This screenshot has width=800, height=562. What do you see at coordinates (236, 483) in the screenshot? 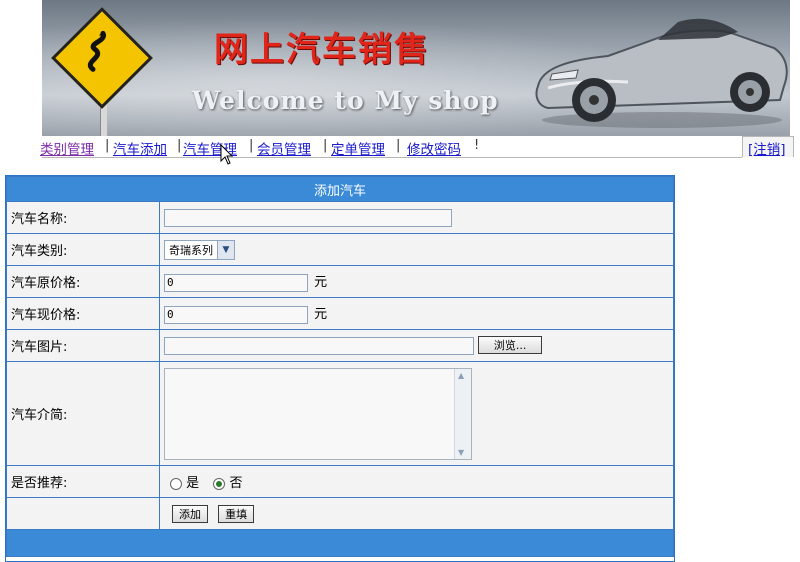
I see `recommend-no-label: 否` at bounding box center [236, 483].